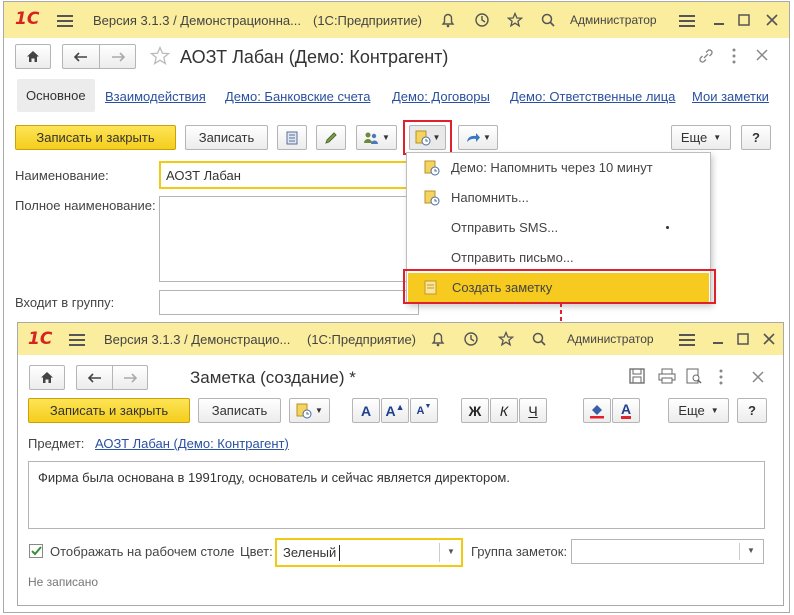 The width and height of the screenshot is (794, 615). I want to click on full-name-label: Полное наименование:, so click(85, 205).